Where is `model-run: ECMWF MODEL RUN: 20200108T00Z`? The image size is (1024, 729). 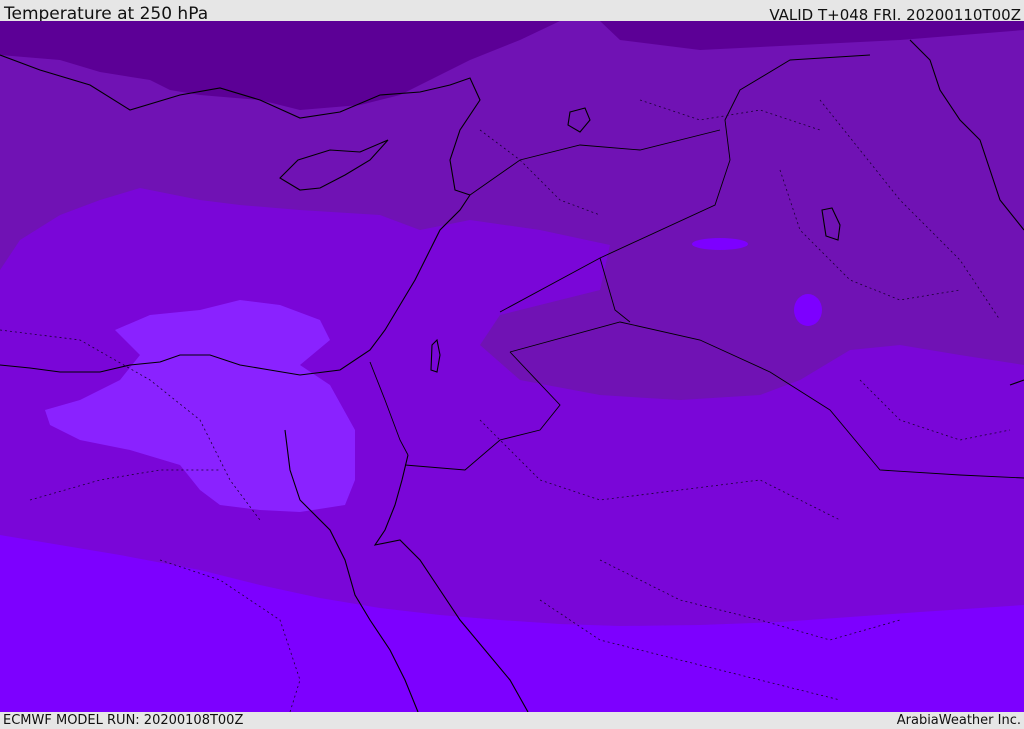
model-run: ECMWF MODEL RUN: 20200108T00Z is located at coordinates (123, 720).